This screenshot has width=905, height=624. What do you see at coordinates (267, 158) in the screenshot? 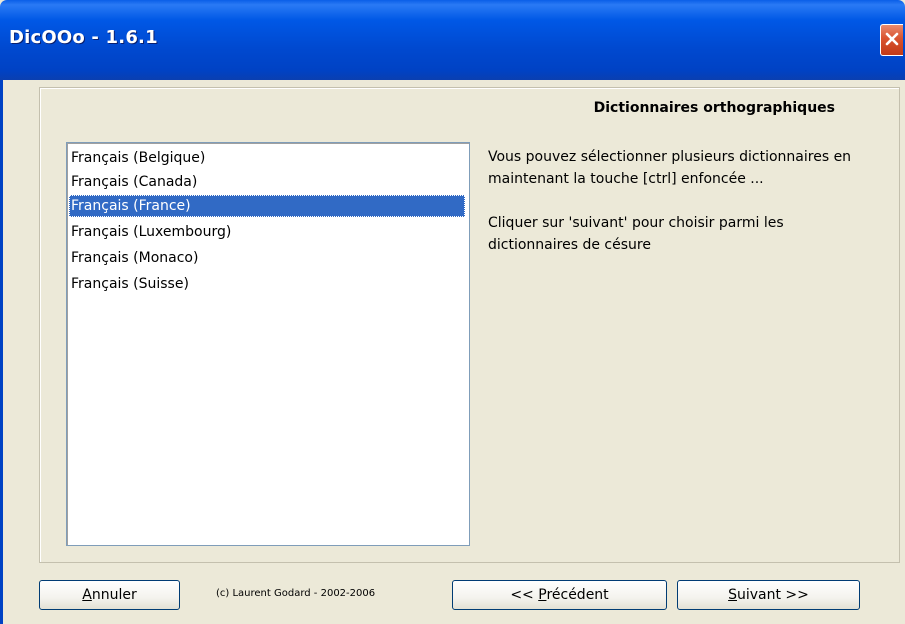
I see `list-item-belgique: Français (Belgique)` at bounding box center [267, 158].